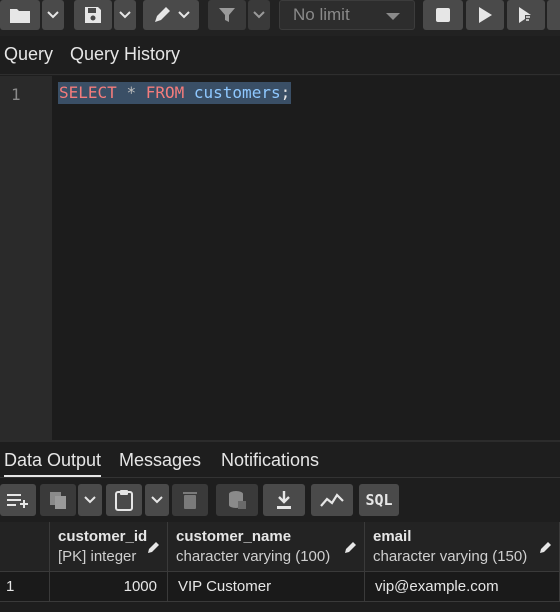 The width and height of the screenshot is (560, 612). Describe the element at coordinates (25, 587) in the screenshot. I see `row-number-cell: 1` at that location.